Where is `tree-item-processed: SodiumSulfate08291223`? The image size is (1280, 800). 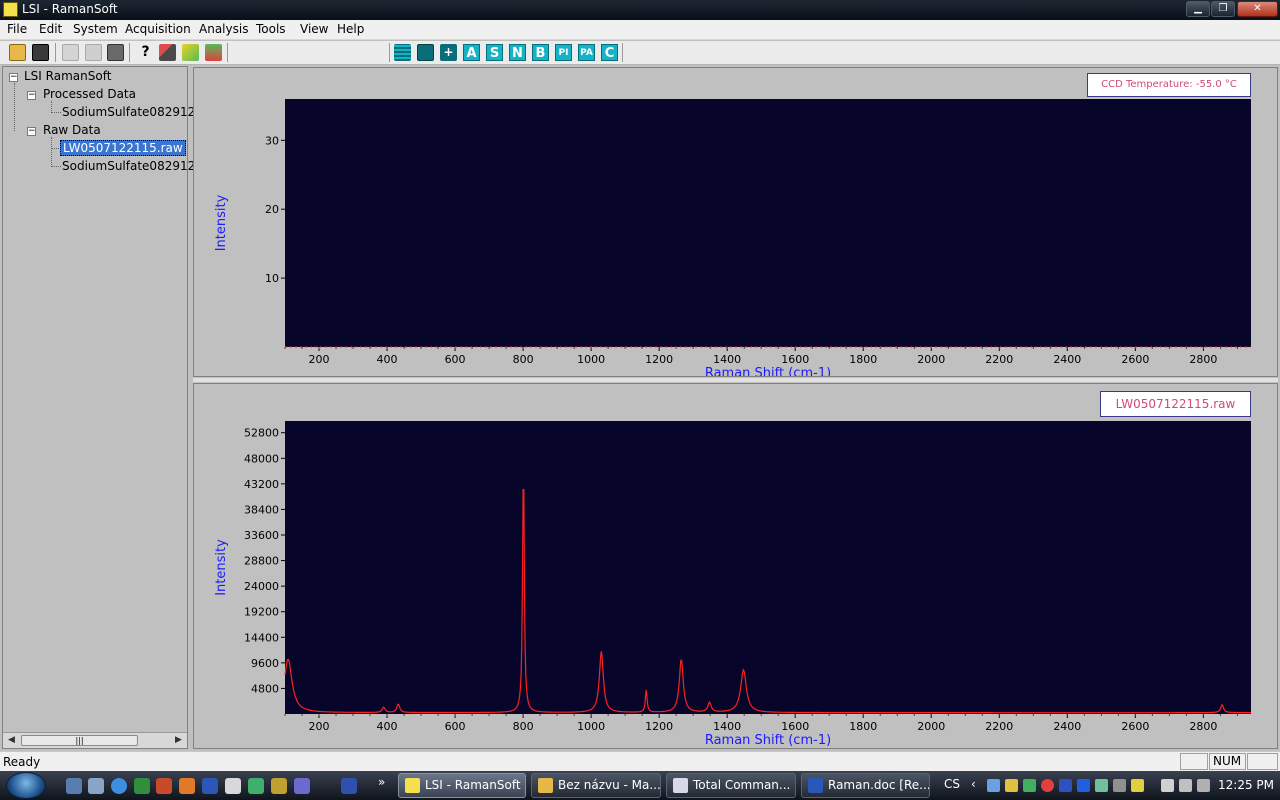 tree-item-processed: SodiumSulfate08291223 is located at coordinates (136, 112).